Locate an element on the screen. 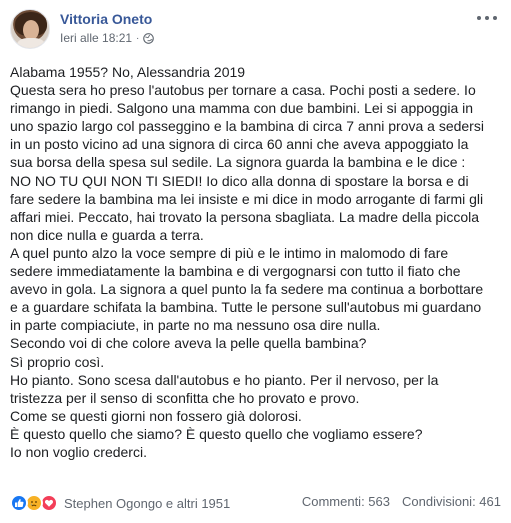  more-options-icon is located at coordinates (487, 18).